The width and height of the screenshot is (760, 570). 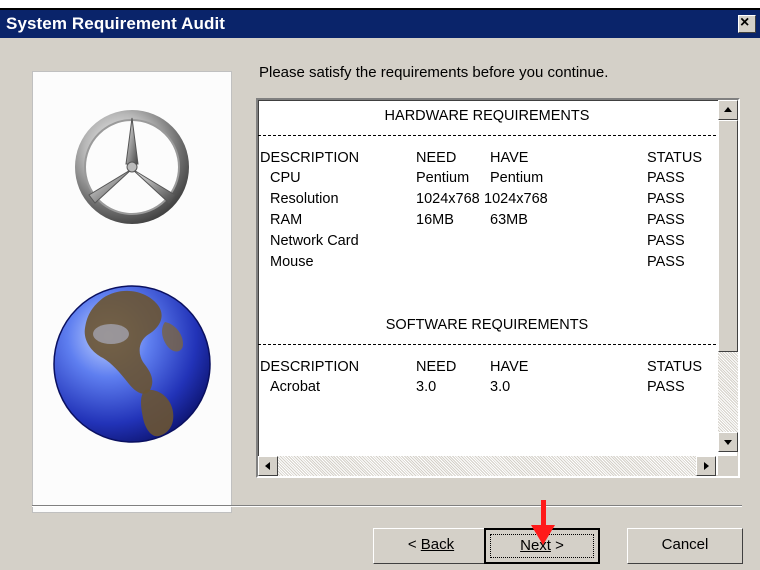 What do you see at coordinates (414, 544) in the screenshot?
I see `back-chevron-icon: <` at bounding box center [414, 544].